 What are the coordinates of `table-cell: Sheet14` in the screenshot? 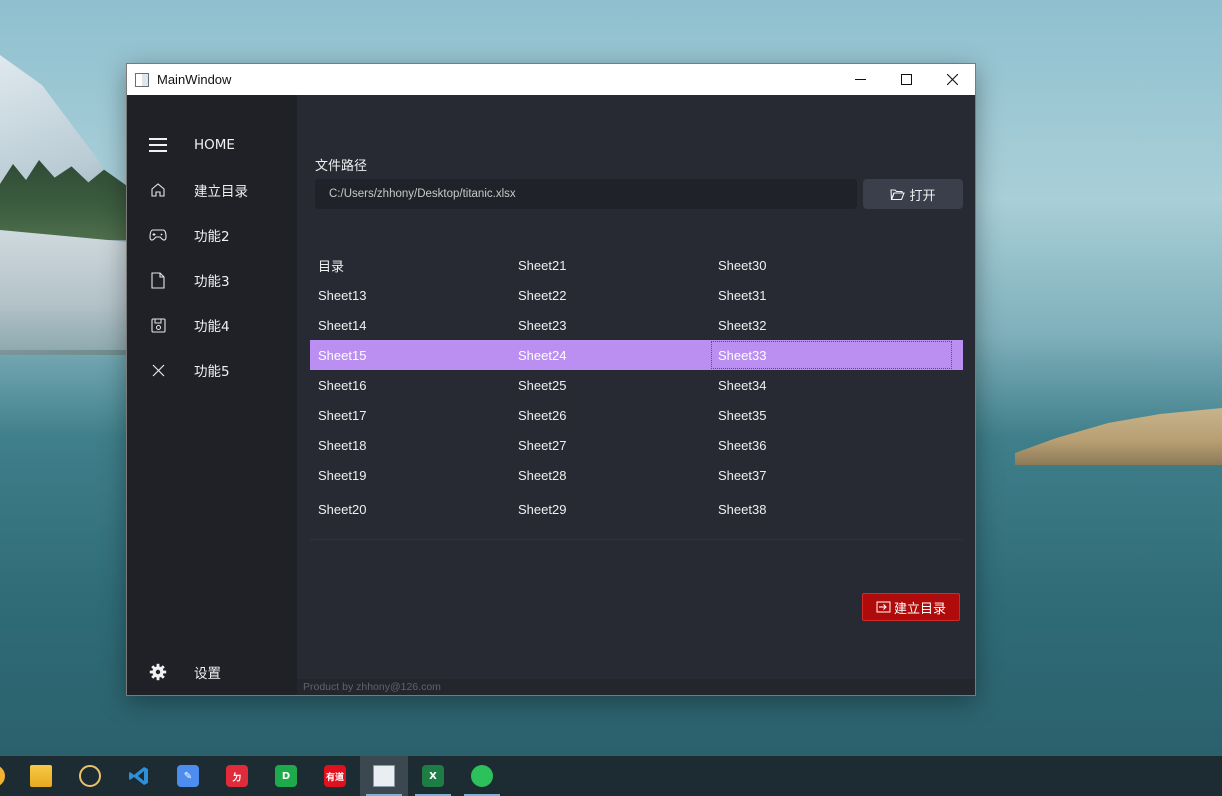 It's located at (410, 325).